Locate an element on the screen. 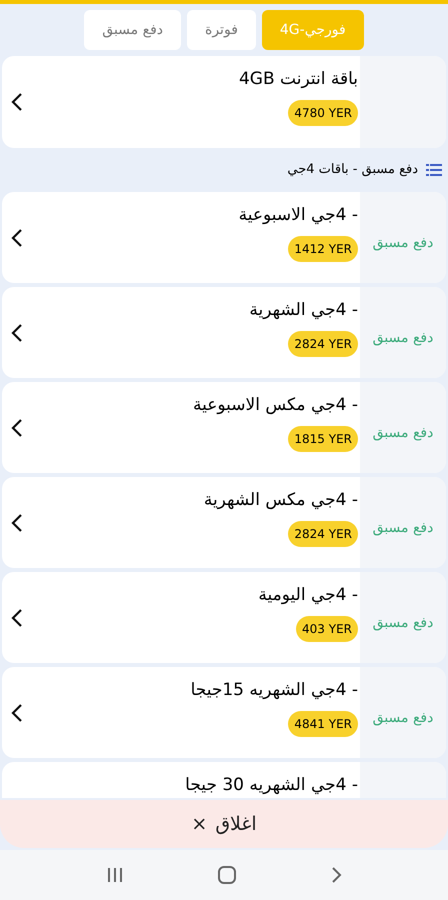 The width and height of the screenshot is (448, 900). price-tag: 4841 YER is located at coordinates (323, 724).